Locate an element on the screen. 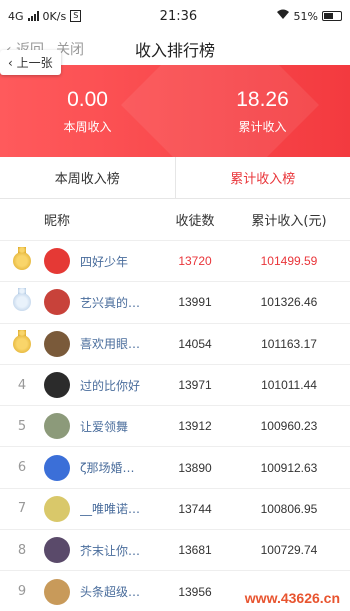 The image size is (350, 611). wifi-icon is located at coordinates (283, 16).